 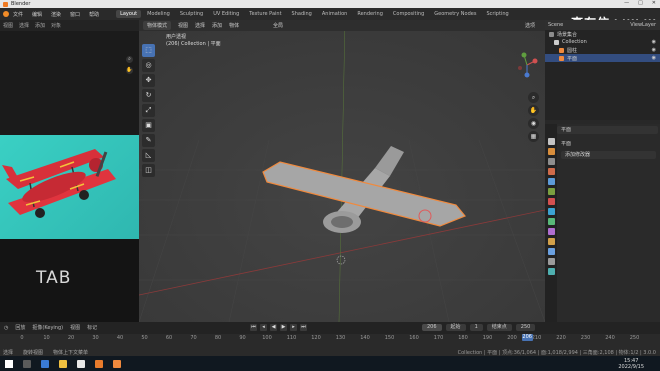 What do you see at coordinates (303, 327) in the screenshot?
I see `jump-end-icon: ⏭` at bounding box center [303, 327].